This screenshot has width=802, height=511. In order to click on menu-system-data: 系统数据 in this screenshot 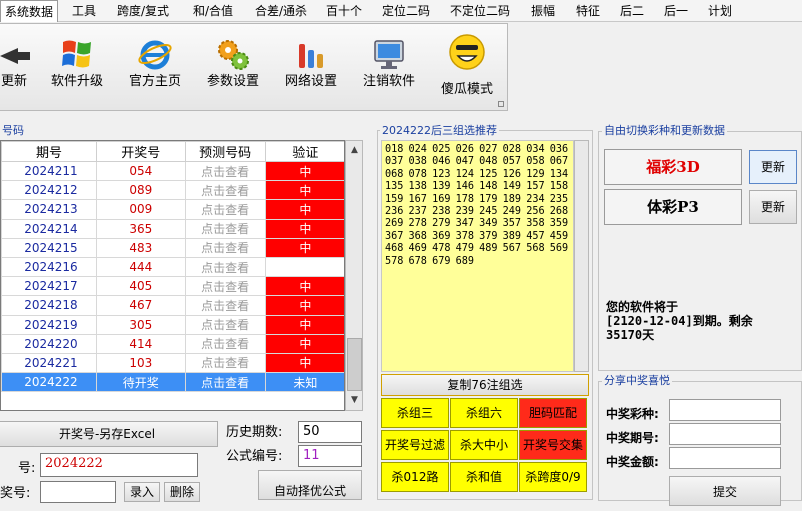, I will do `click(29, 11)`.